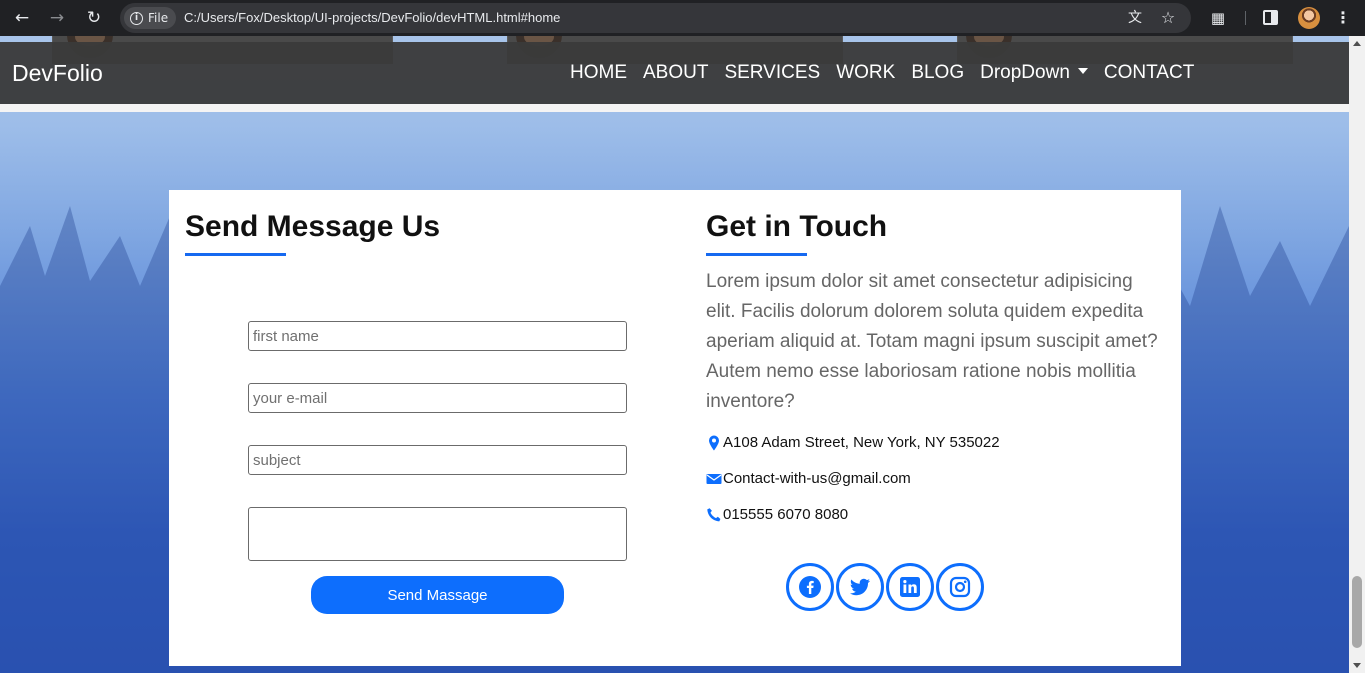  What do you see at coordinates (437, 460) in the screenshot?
I see `subject-input` at bounding box center [437, 460].